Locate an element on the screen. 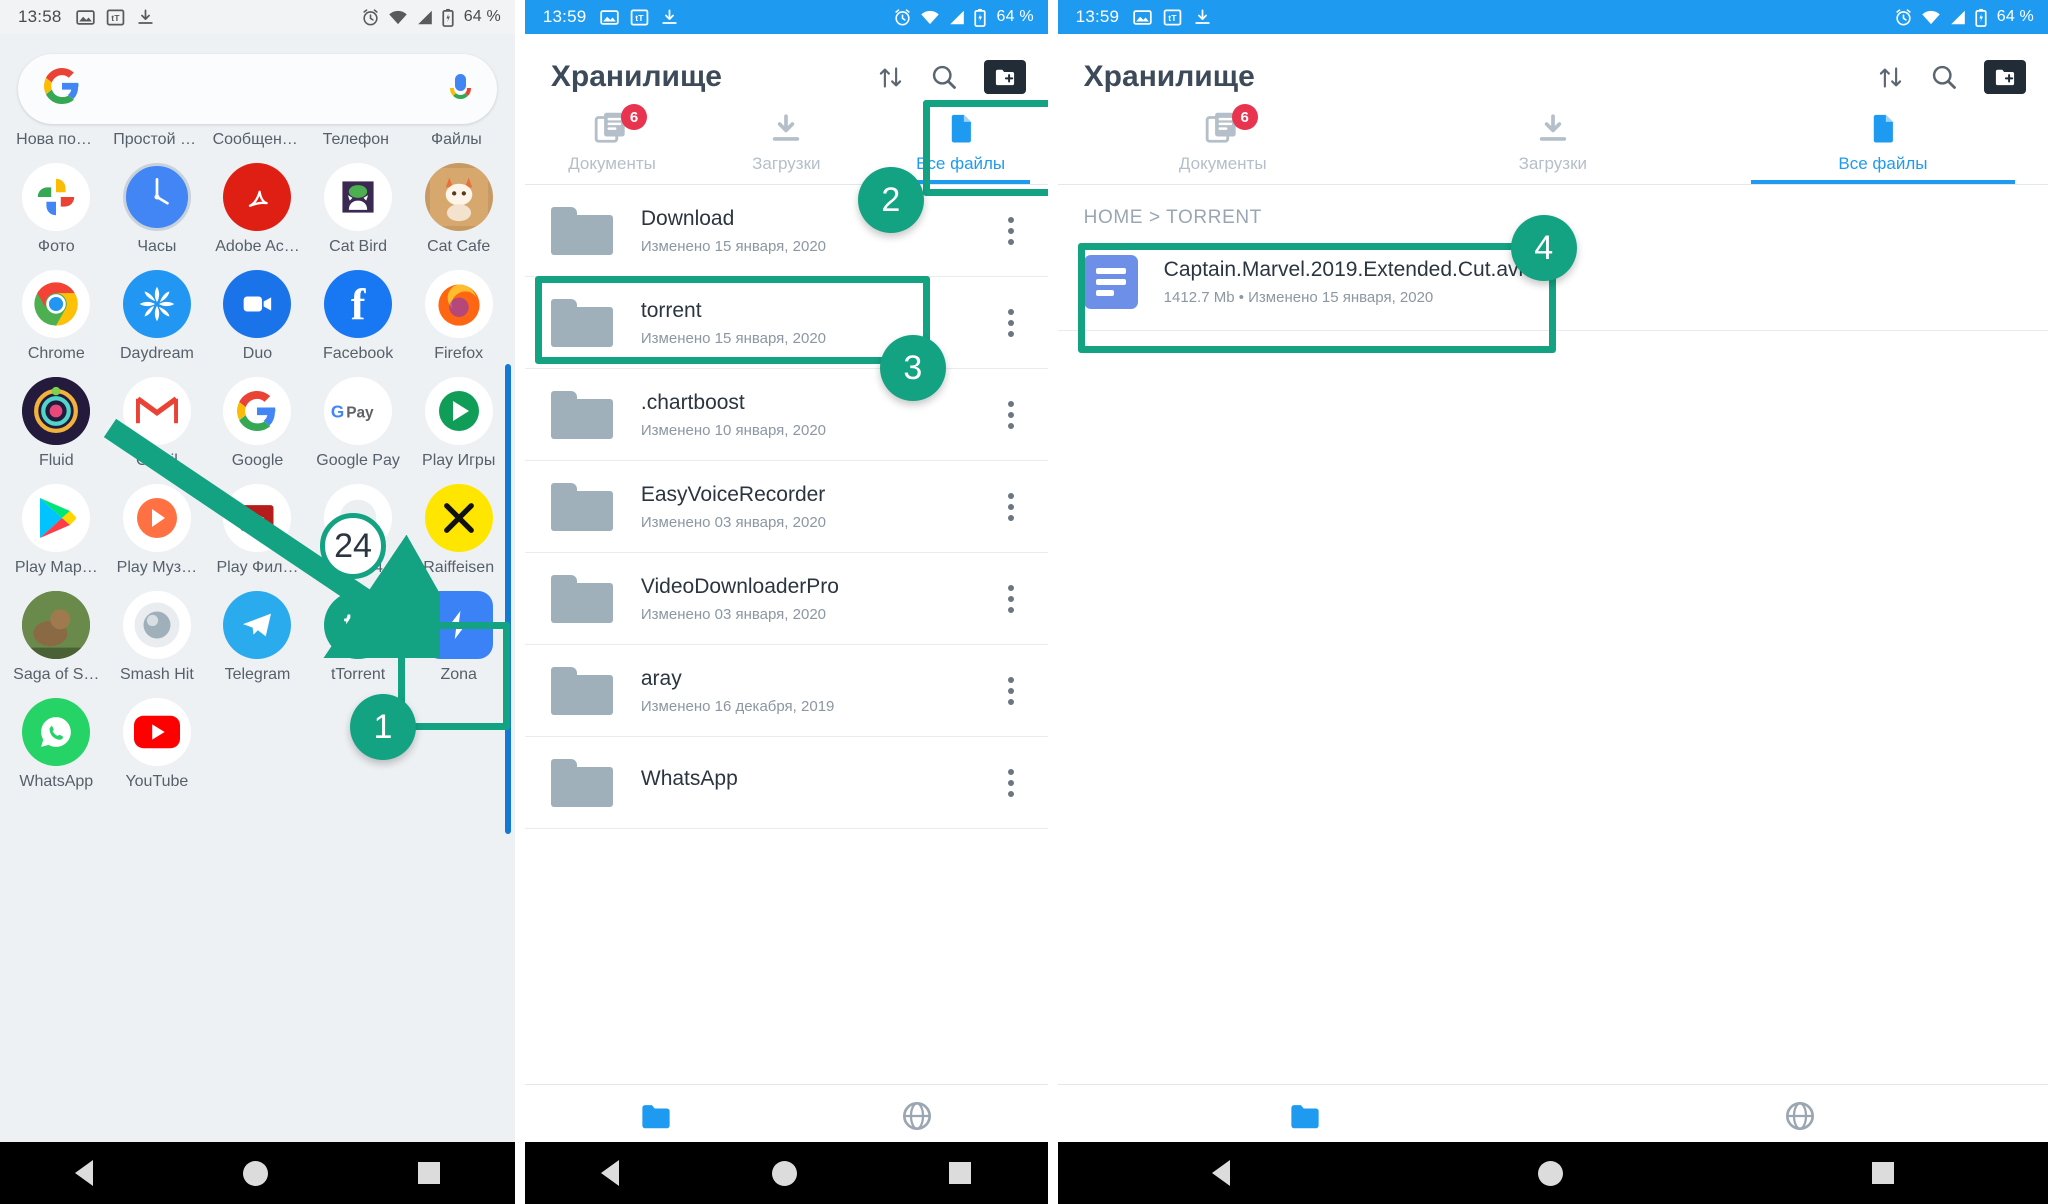 This screenshot has width=2048, height=1204. file-meta: Изменено 03 января, 2020 is located at coordinates (733, 522).